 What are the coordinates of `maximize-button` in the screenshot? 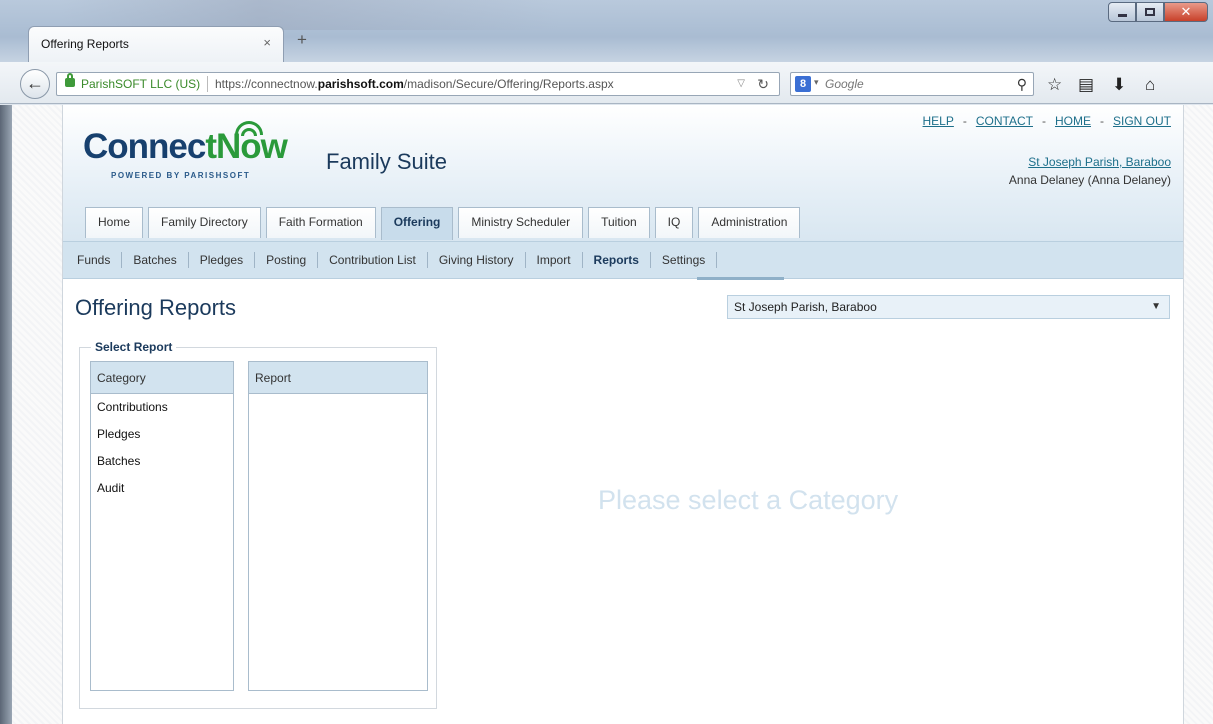 It's located at (1150, 12).